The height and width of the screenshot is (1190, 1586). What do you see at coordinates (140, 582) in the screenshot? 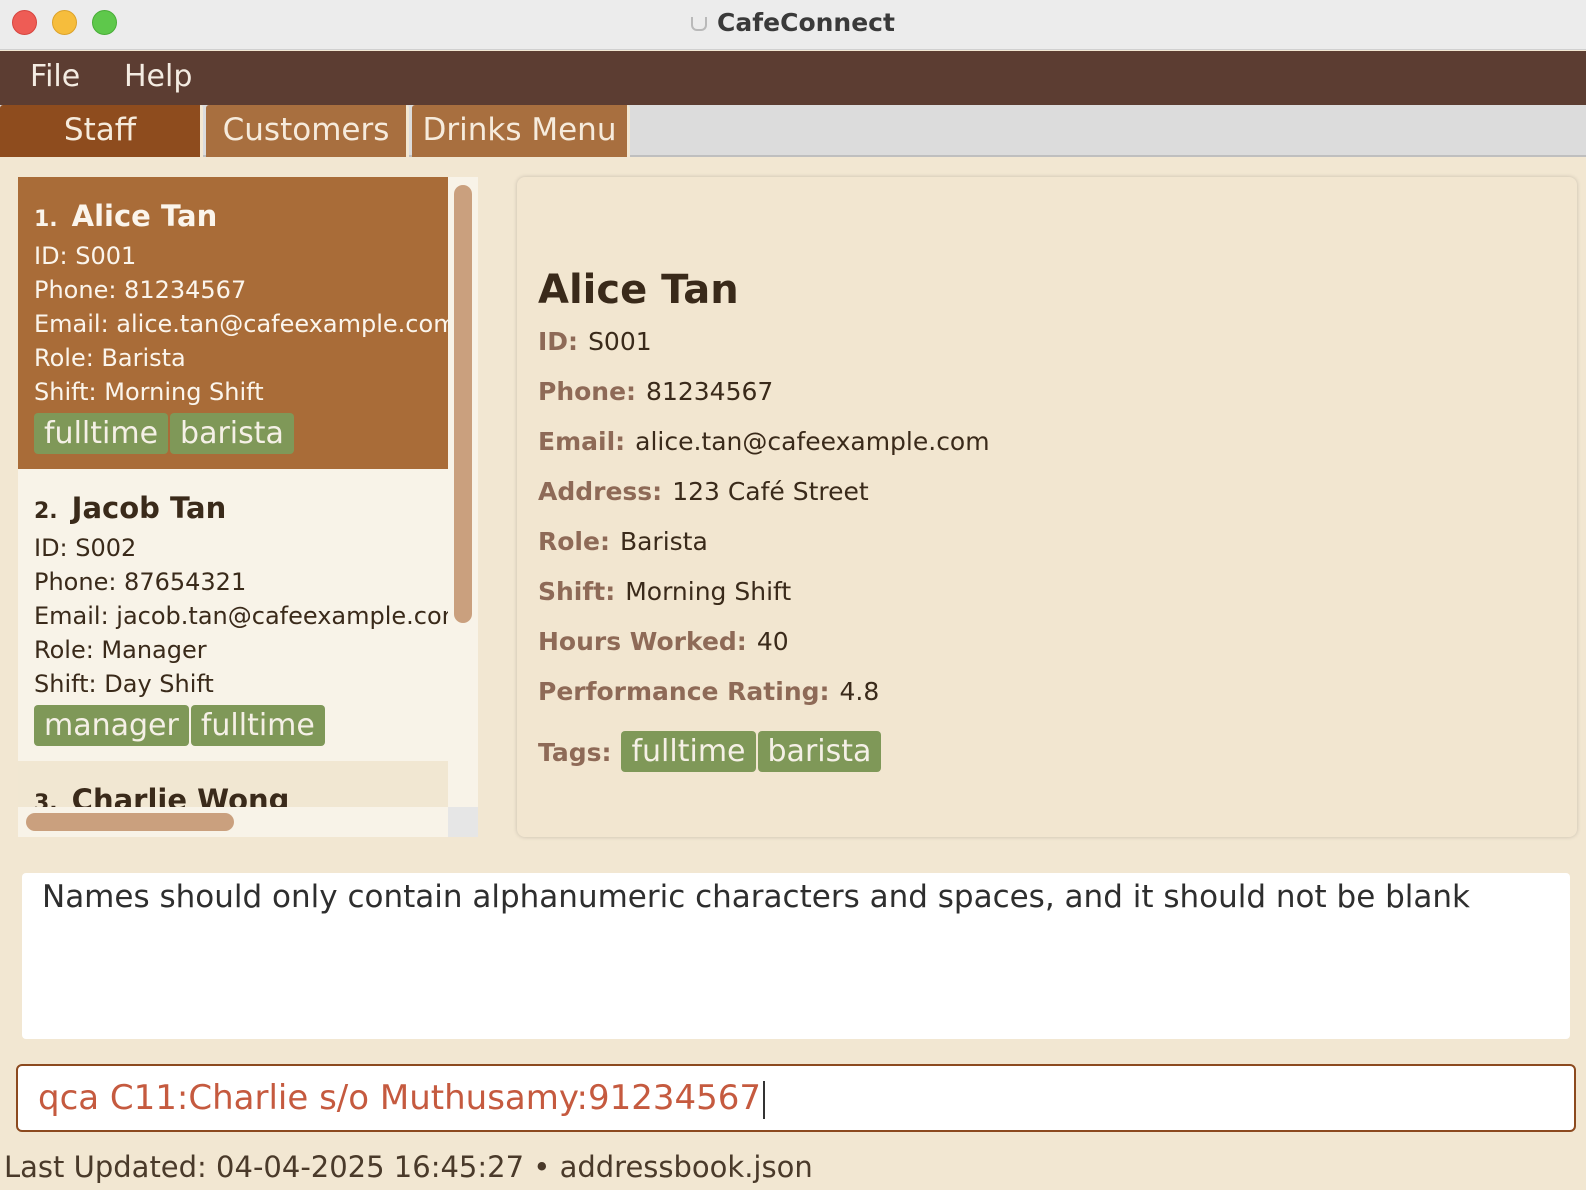
I see `staff-phone: Phone: 87654321` at bounding box center [140, 582].